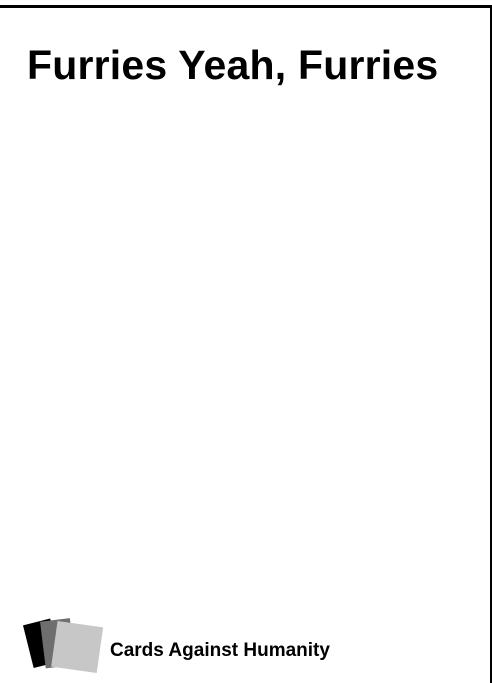  Describe the element at coordinates (220, 650) in the screenshot. I see `brand-name: Cards Against Humanity` at that location.